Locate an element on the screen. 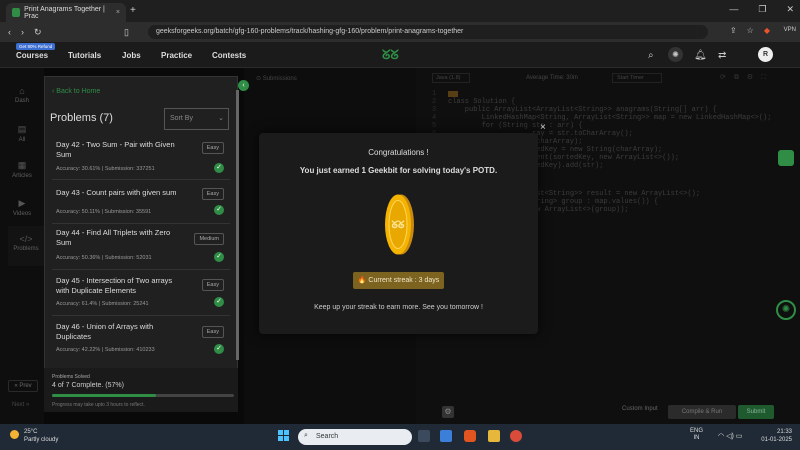 This screenshot has height=450, width=800. close-window-icon: ✕ is located at coordinates (790, 9).